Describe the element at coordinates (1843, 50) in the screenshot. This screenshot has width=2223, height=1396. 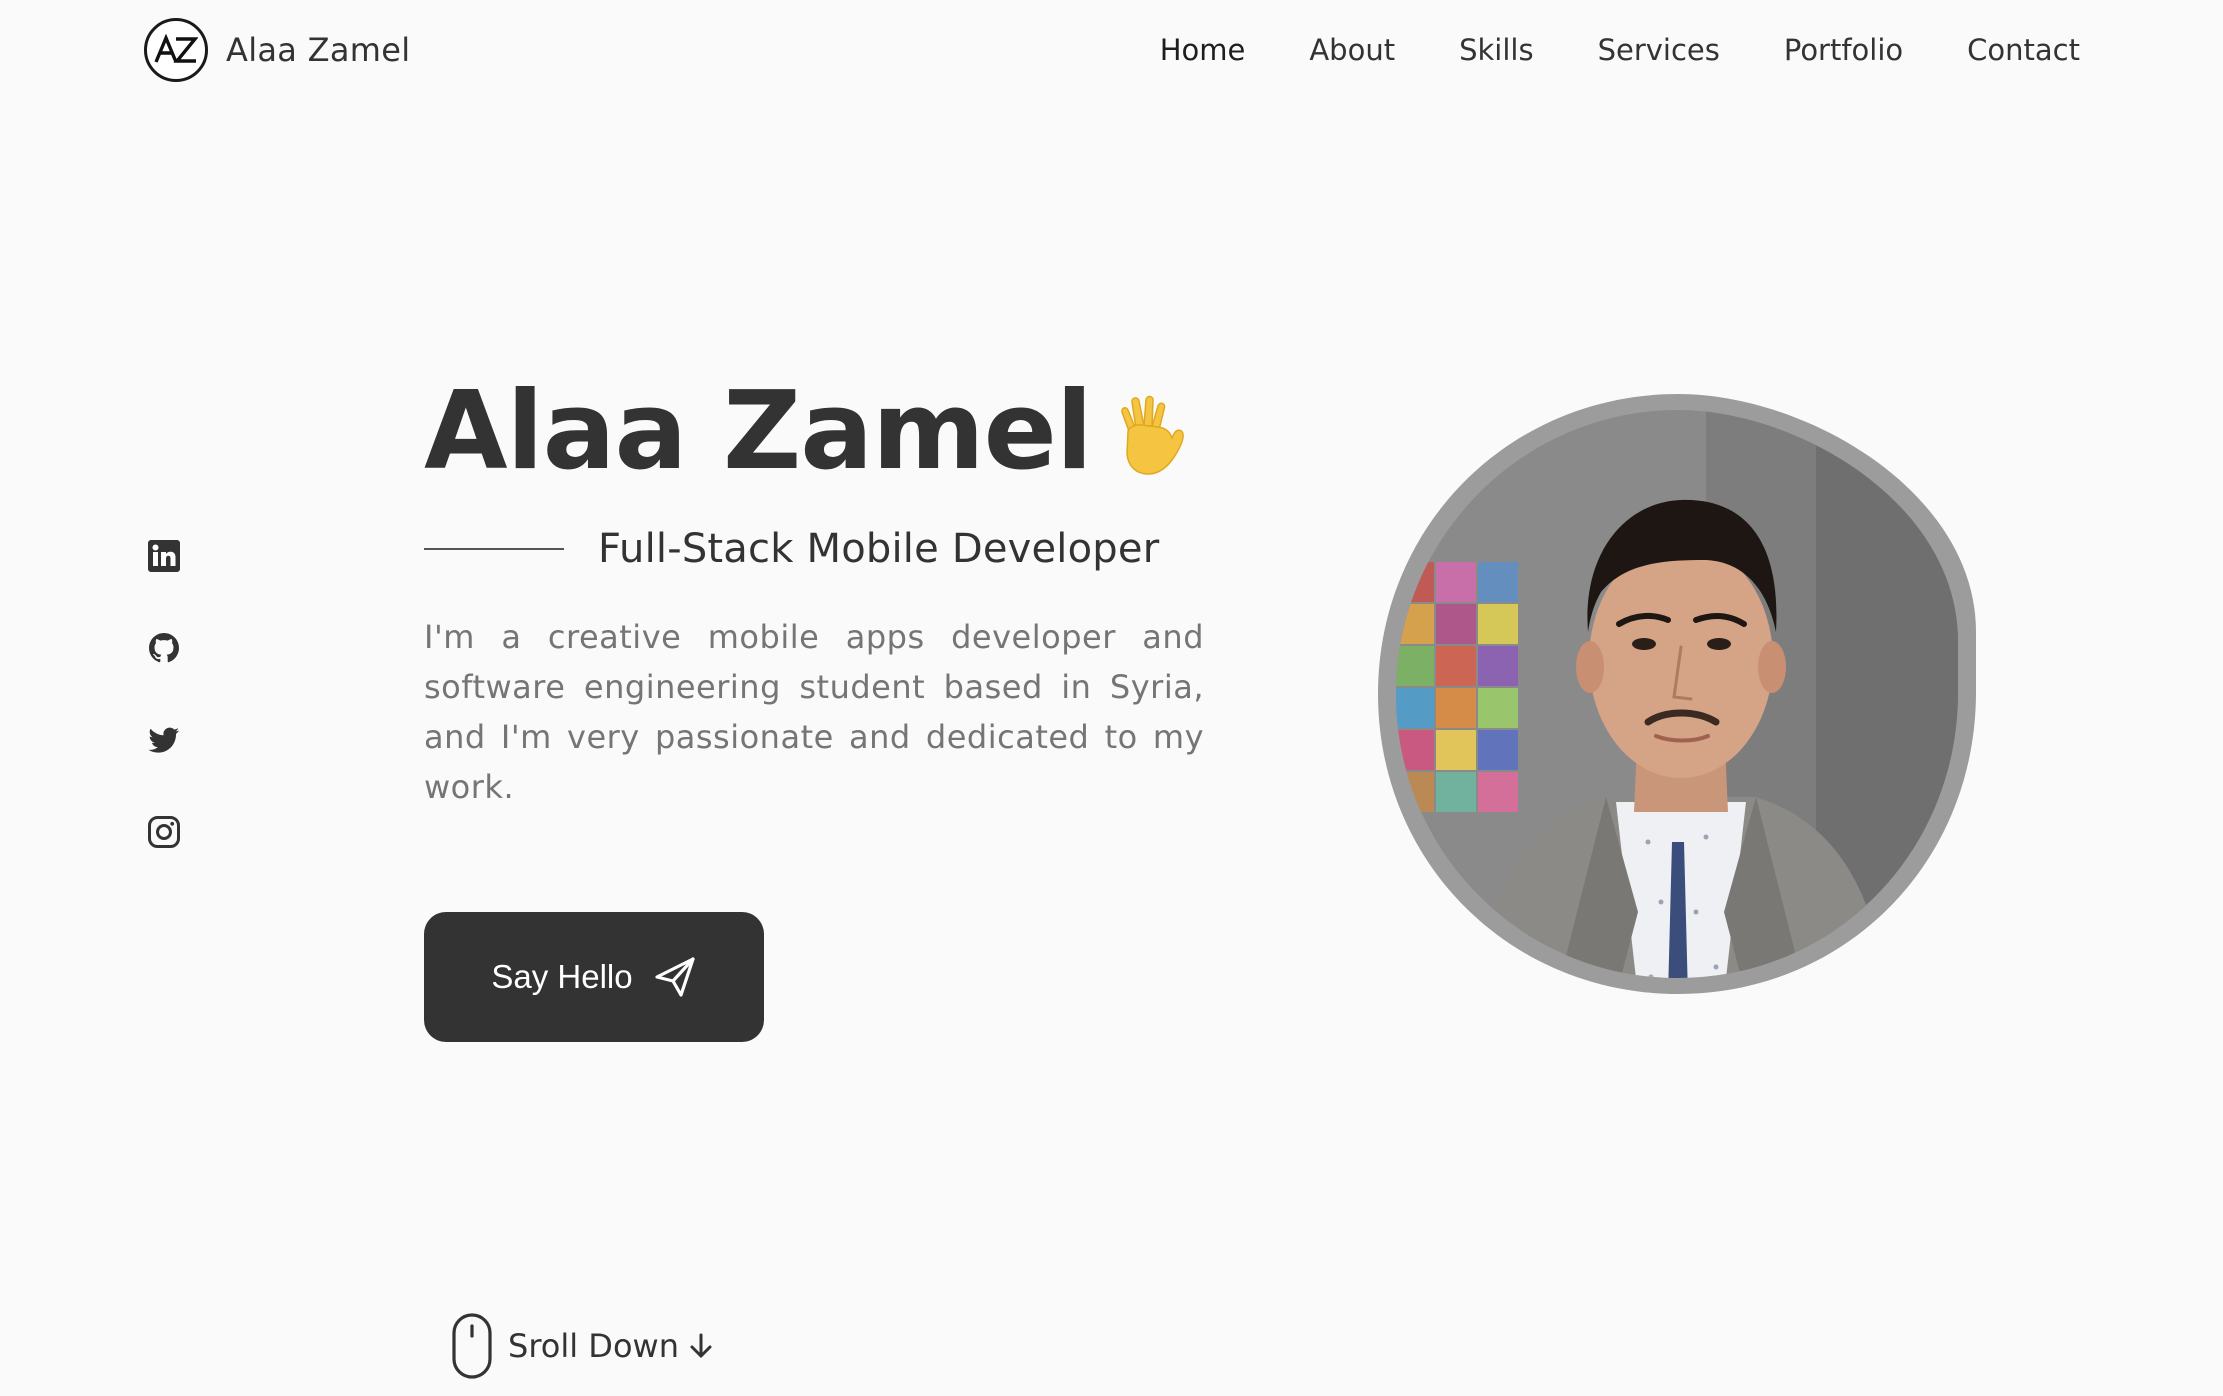
I see `nav-portfolio: Portfolio` at that location.